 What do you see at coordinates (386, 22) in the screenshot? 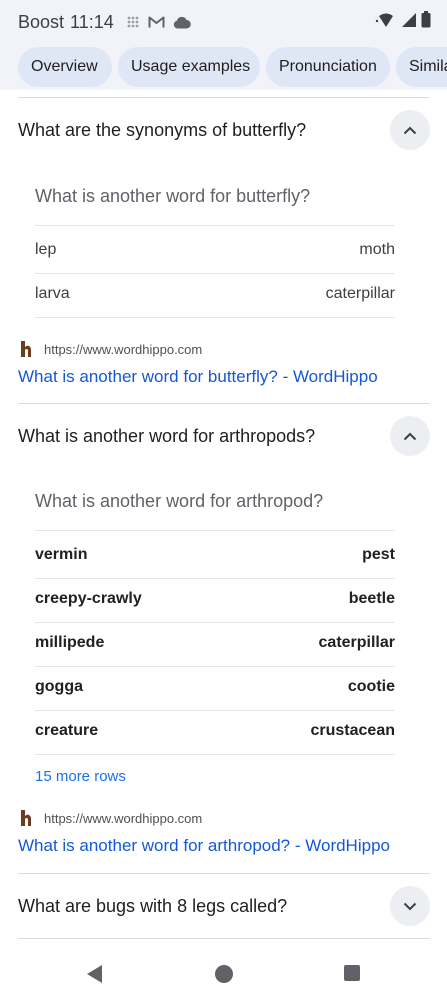
I see `wifi-icon` at bounding box center [386, 22].